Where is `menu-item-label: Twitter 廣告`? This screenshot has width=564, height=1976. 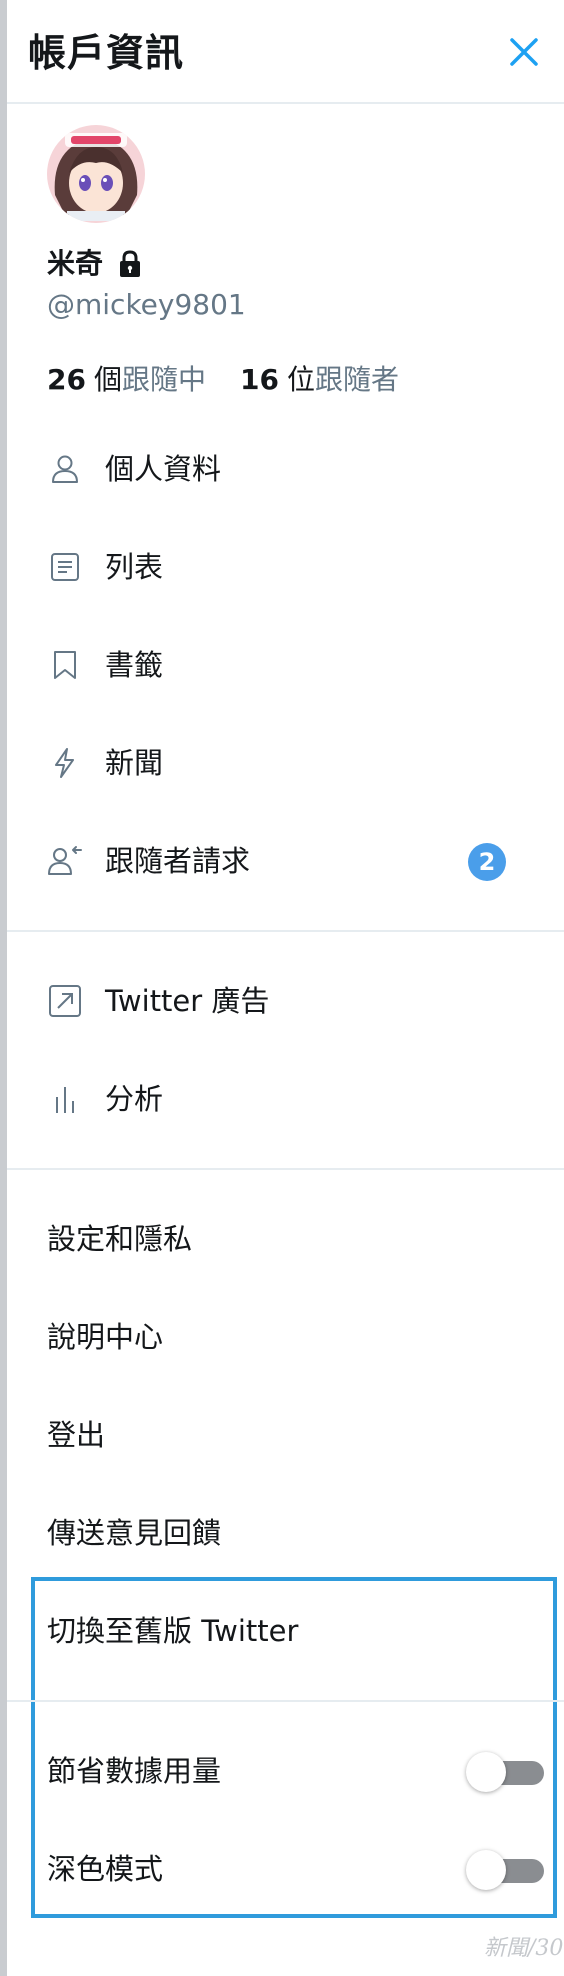 menu-item-label: Twitter 廣告 is located at coordinates (187, 1001).